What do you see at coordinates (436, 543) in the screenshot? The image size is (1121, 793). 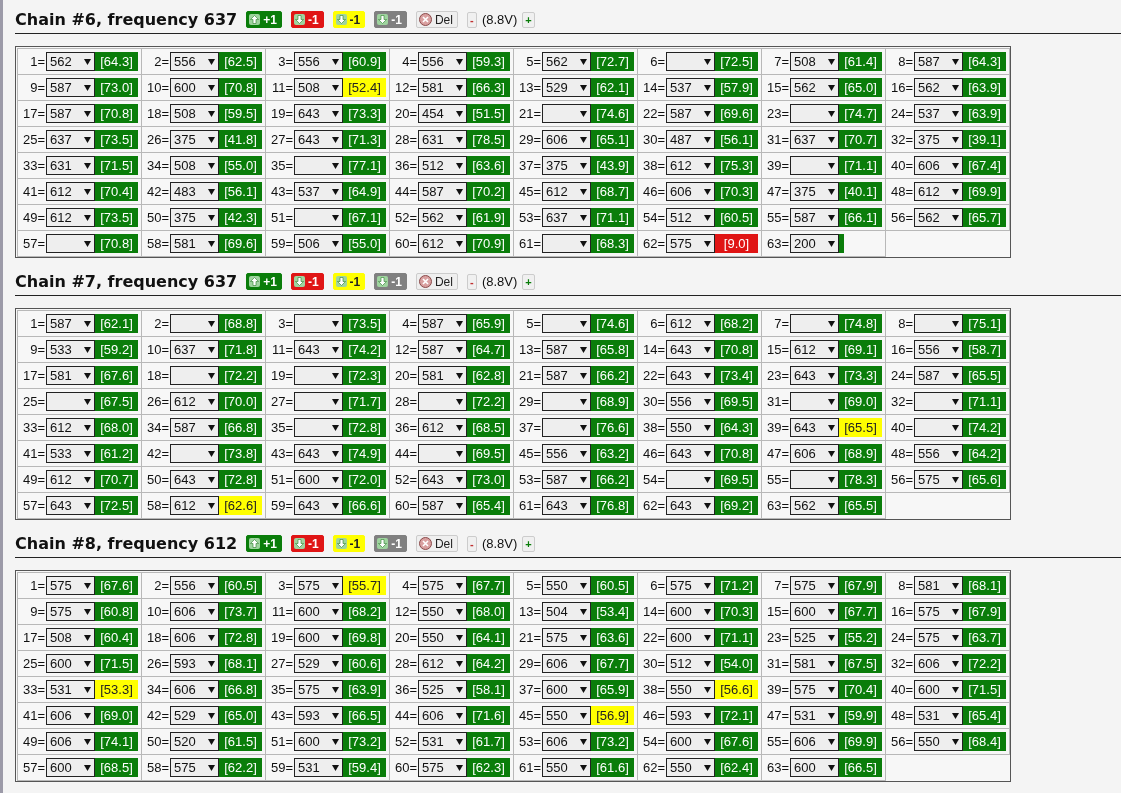 I see `delete-button: Del` at bounding box center [436, 543].